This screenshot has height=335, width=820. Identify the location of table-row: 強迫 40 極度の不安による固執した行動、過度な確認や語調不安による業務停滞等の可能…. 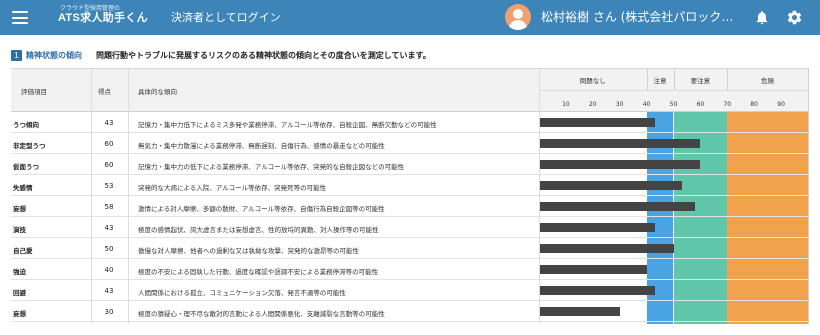
(409, 269).